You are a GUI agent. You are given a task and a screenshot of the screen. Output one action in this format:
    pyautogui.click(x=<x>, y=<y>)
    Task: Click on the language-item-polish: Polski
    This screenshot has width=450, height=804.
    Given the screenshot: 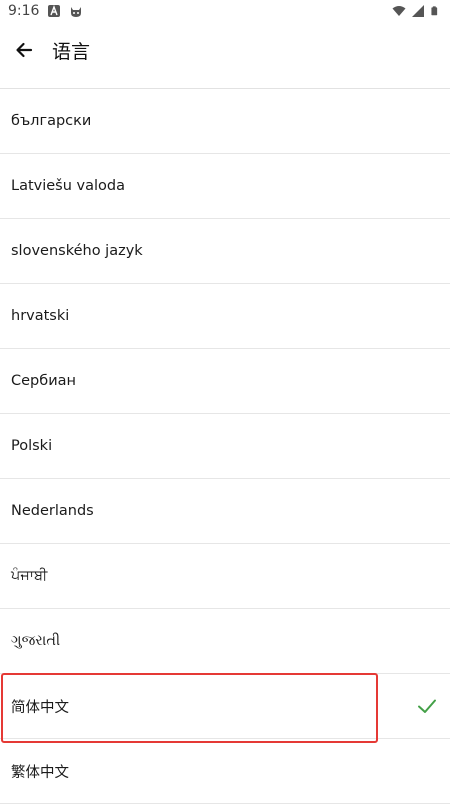 What is the action you would take?
    pyautogui.click(x=225, y=446)
    